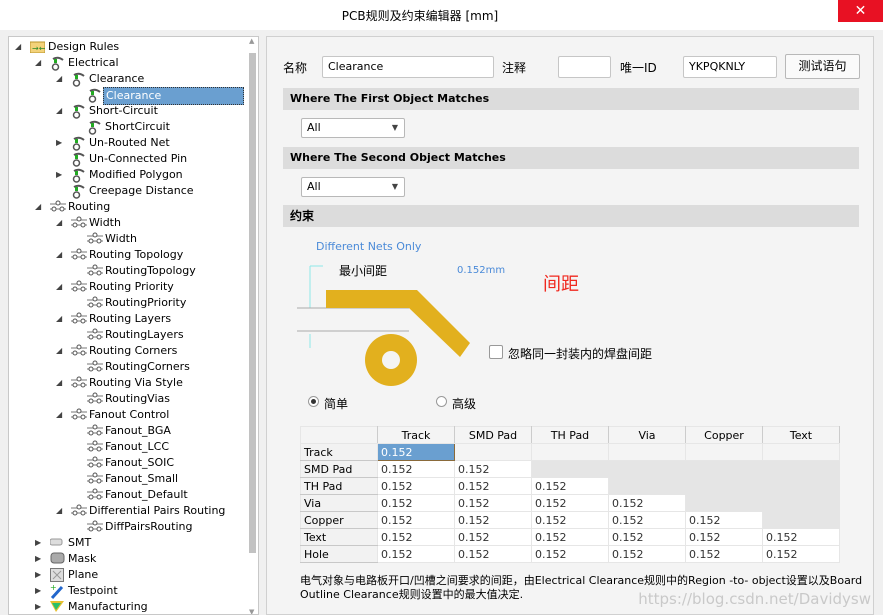 This screenshot has width=883, height=615. Describe the element at coordinates (822, 66) in the screenshot. I see `test-query-button: 测试语句` at that location.